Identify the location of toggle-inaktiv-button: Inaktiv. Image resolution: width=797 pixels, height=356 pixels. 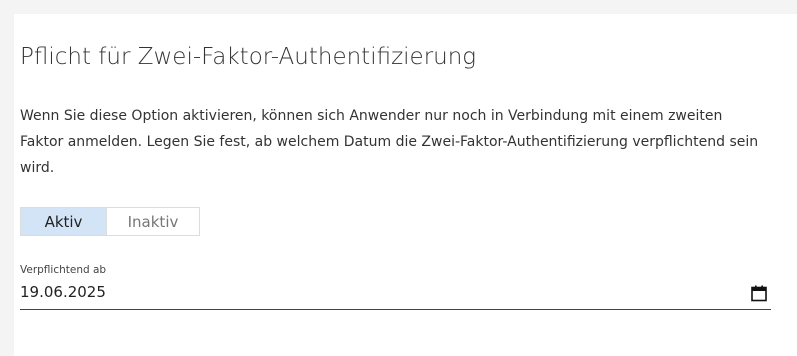
(152, 221).